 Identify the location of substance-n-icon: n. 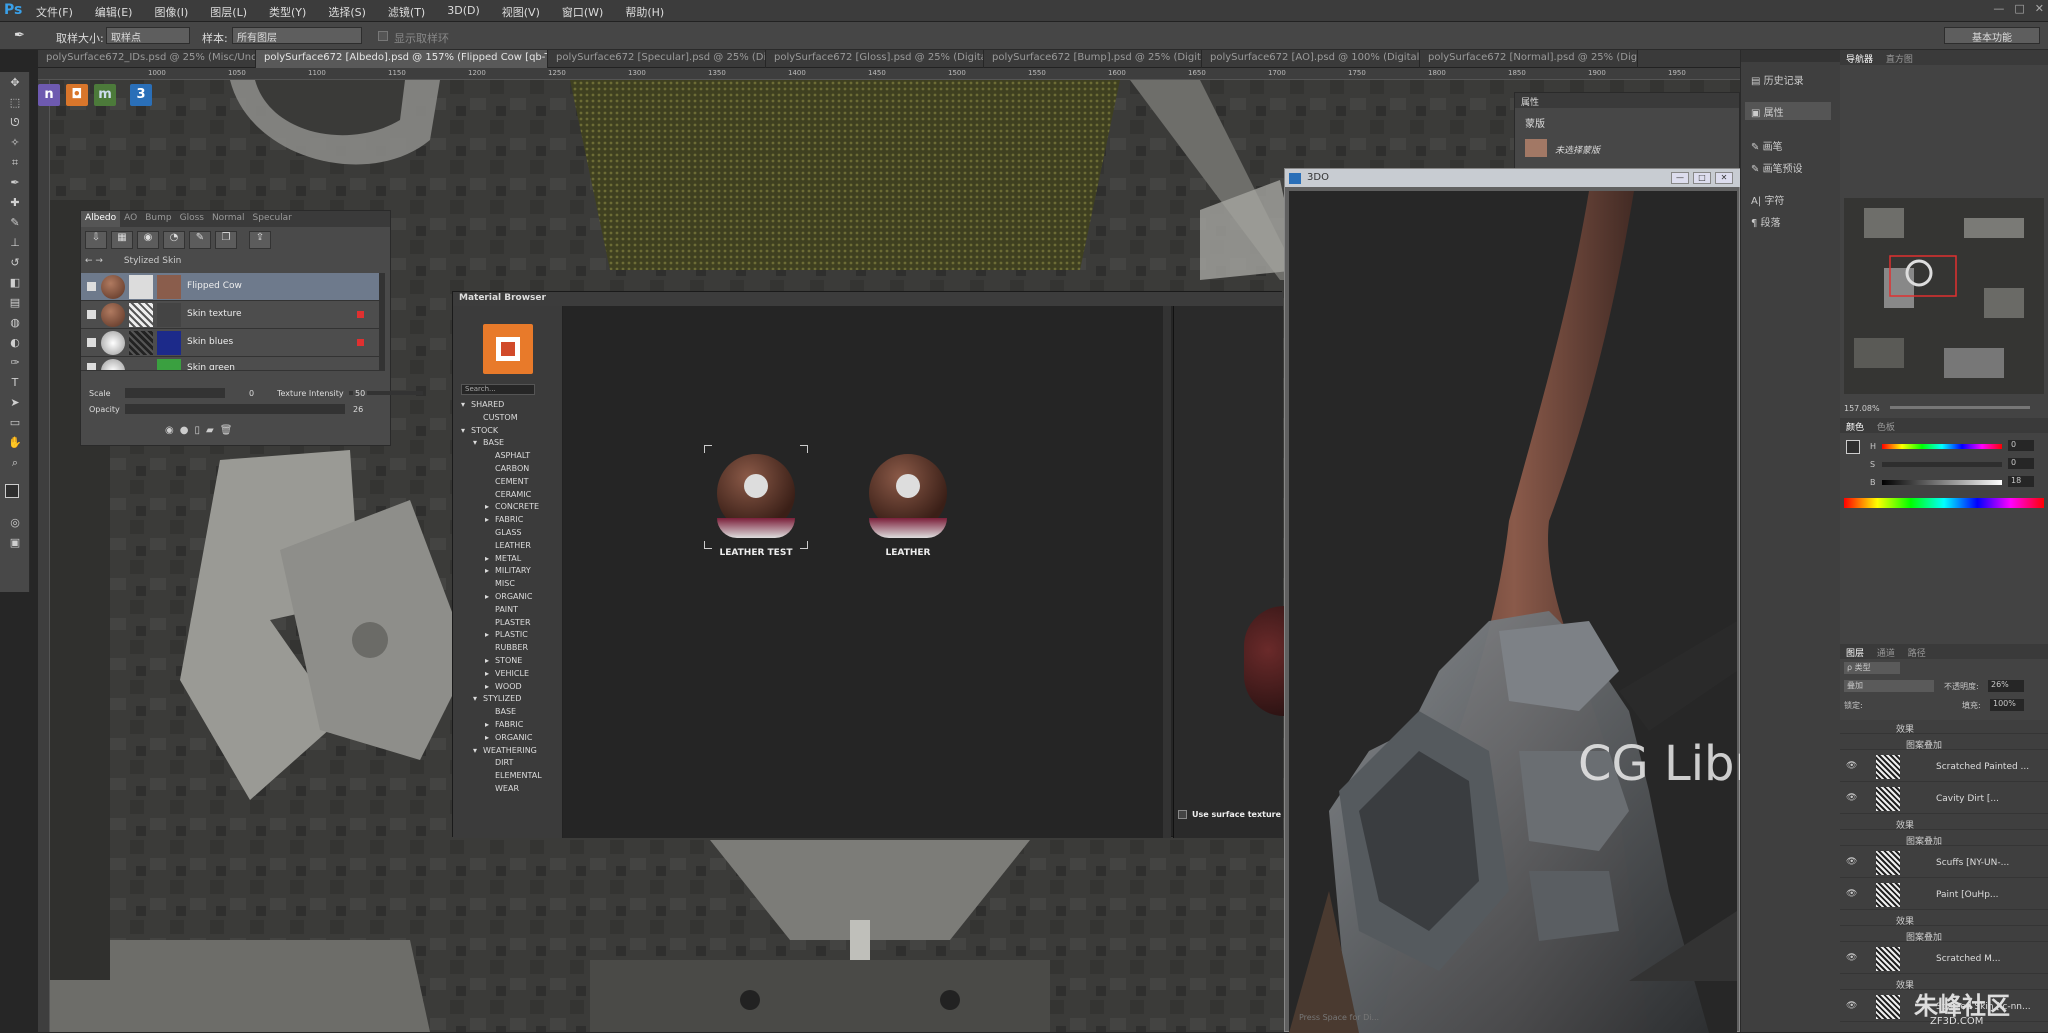
(49, 95).